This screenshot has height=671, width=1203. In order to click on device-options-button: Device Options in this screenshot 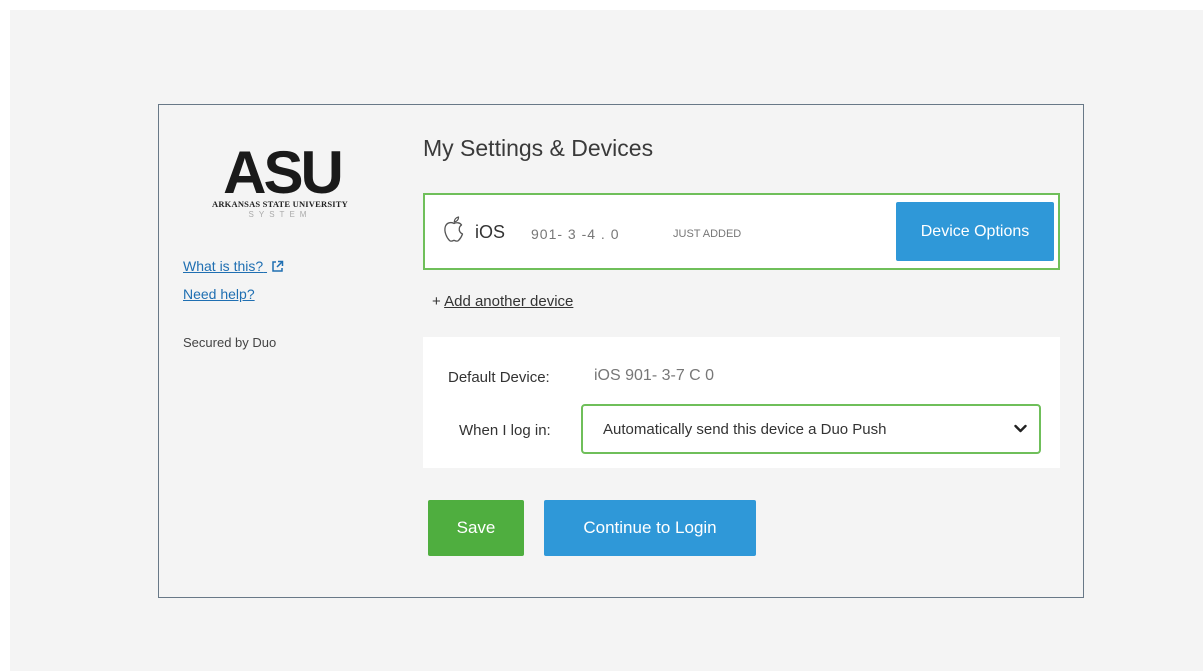, I will do `click(975, 231)`.